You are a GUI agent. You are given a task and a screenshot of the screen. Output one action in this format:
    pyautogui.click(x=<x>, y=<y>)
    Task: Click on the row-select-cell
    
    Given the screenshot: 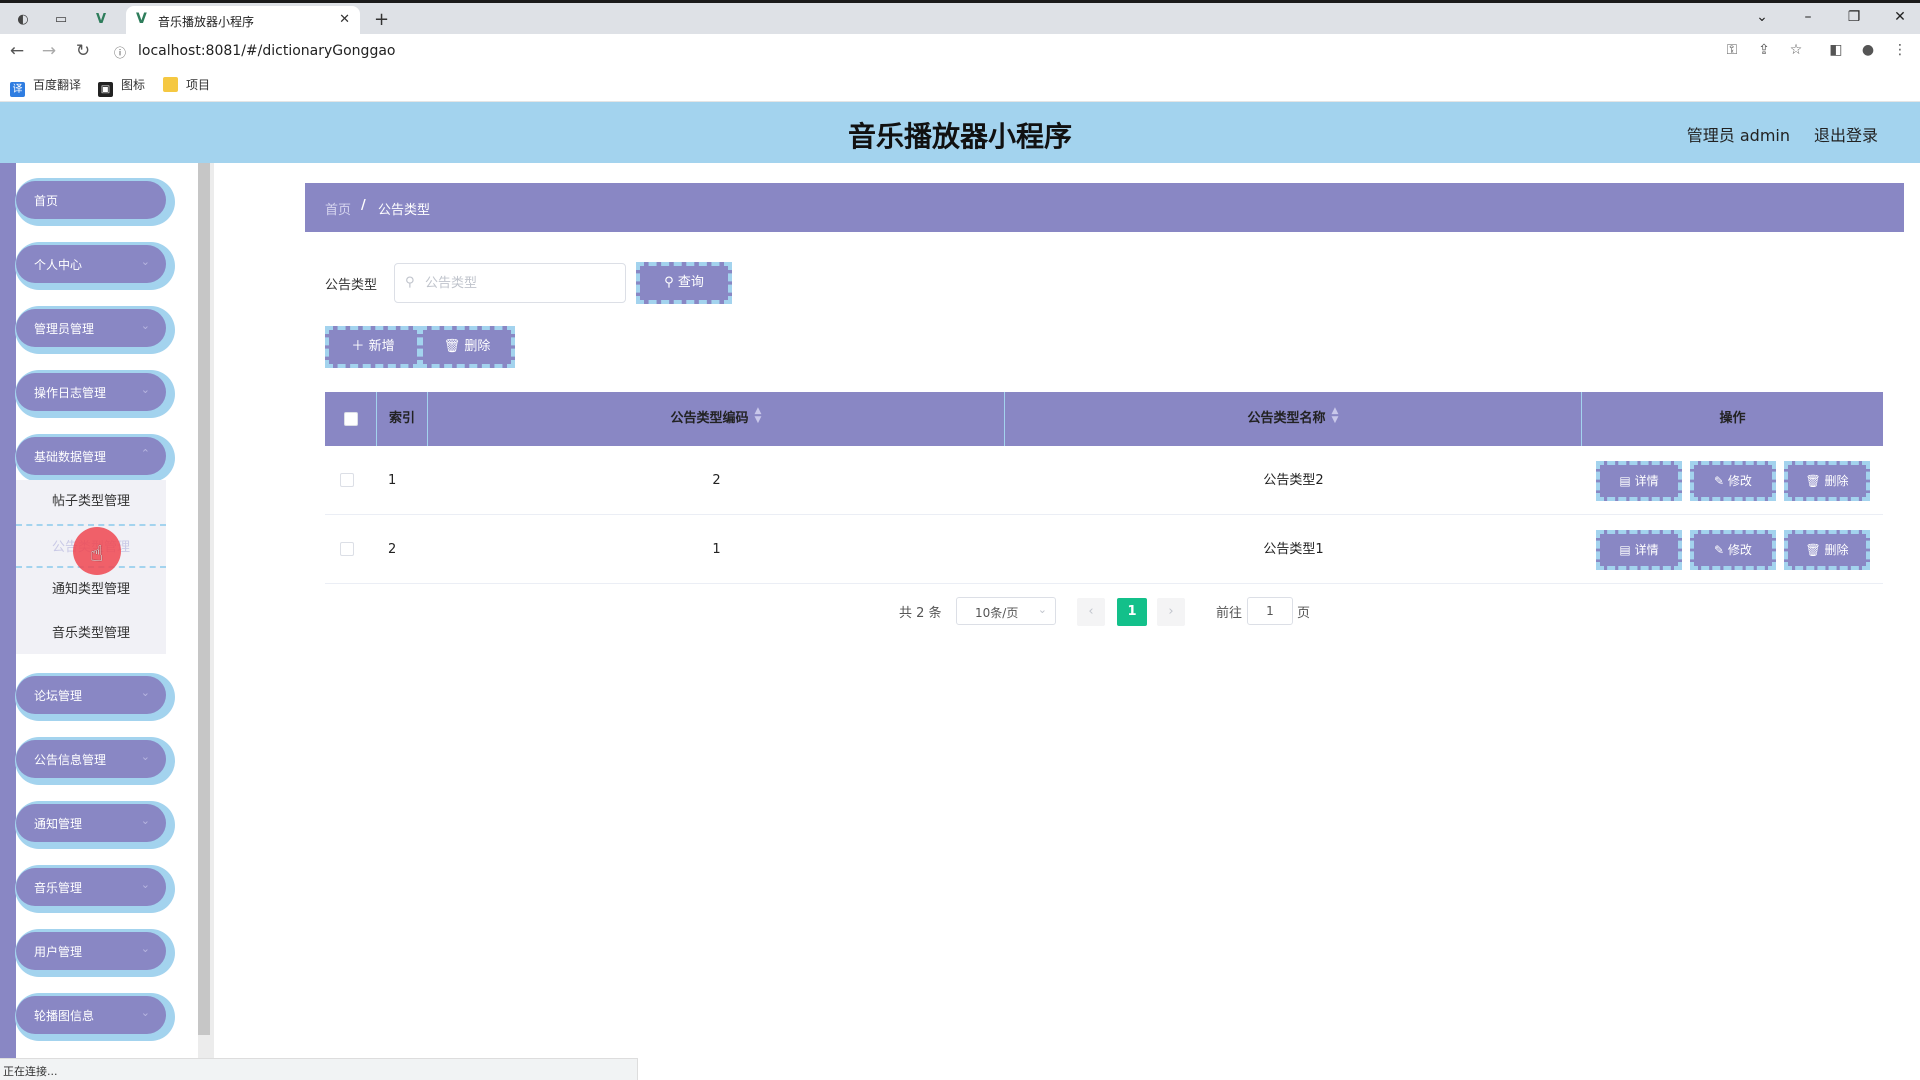 What is the action you would take?
    pyautogui.click(x=351, y=480)
    